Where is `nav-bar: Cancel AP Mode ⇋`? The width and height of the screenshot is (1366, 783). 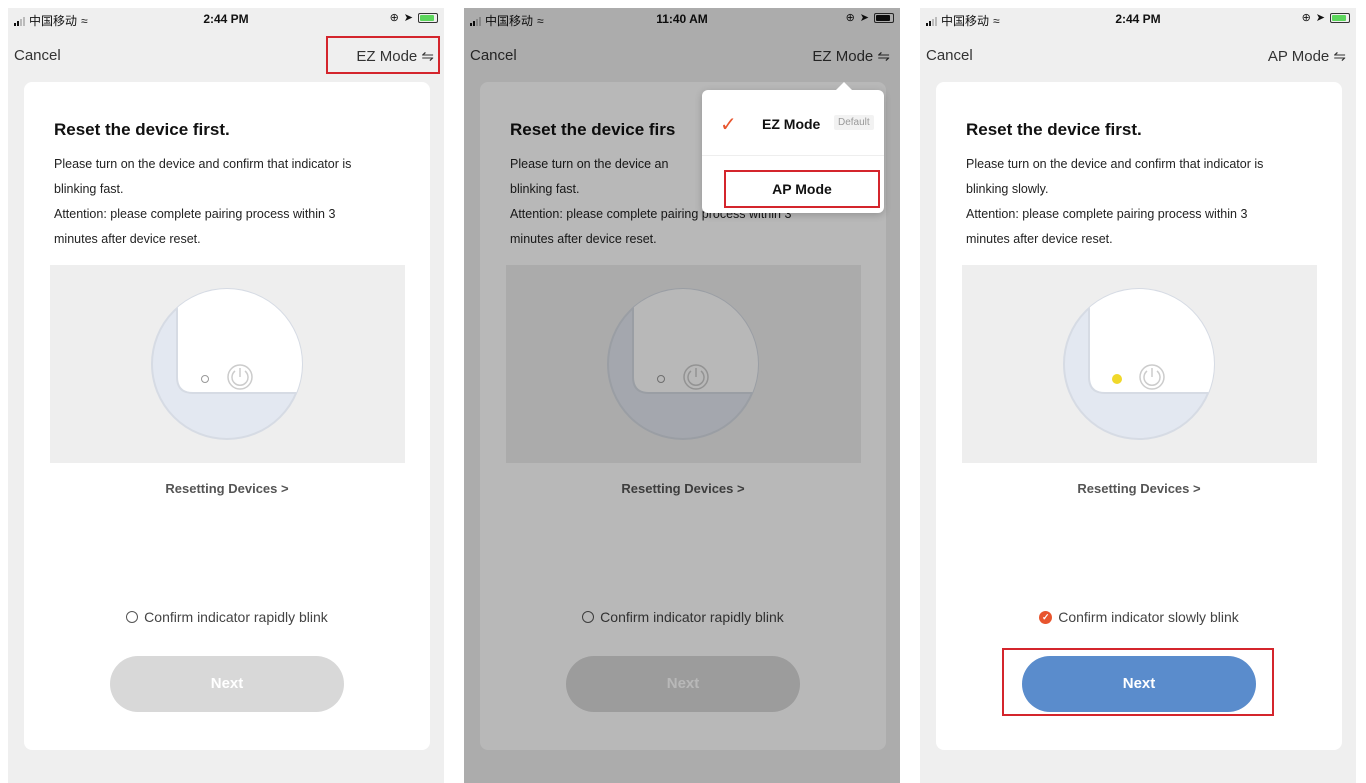 nav-bar: Cancel AP Mode ⇋ is located at coordinates (1138, 55).